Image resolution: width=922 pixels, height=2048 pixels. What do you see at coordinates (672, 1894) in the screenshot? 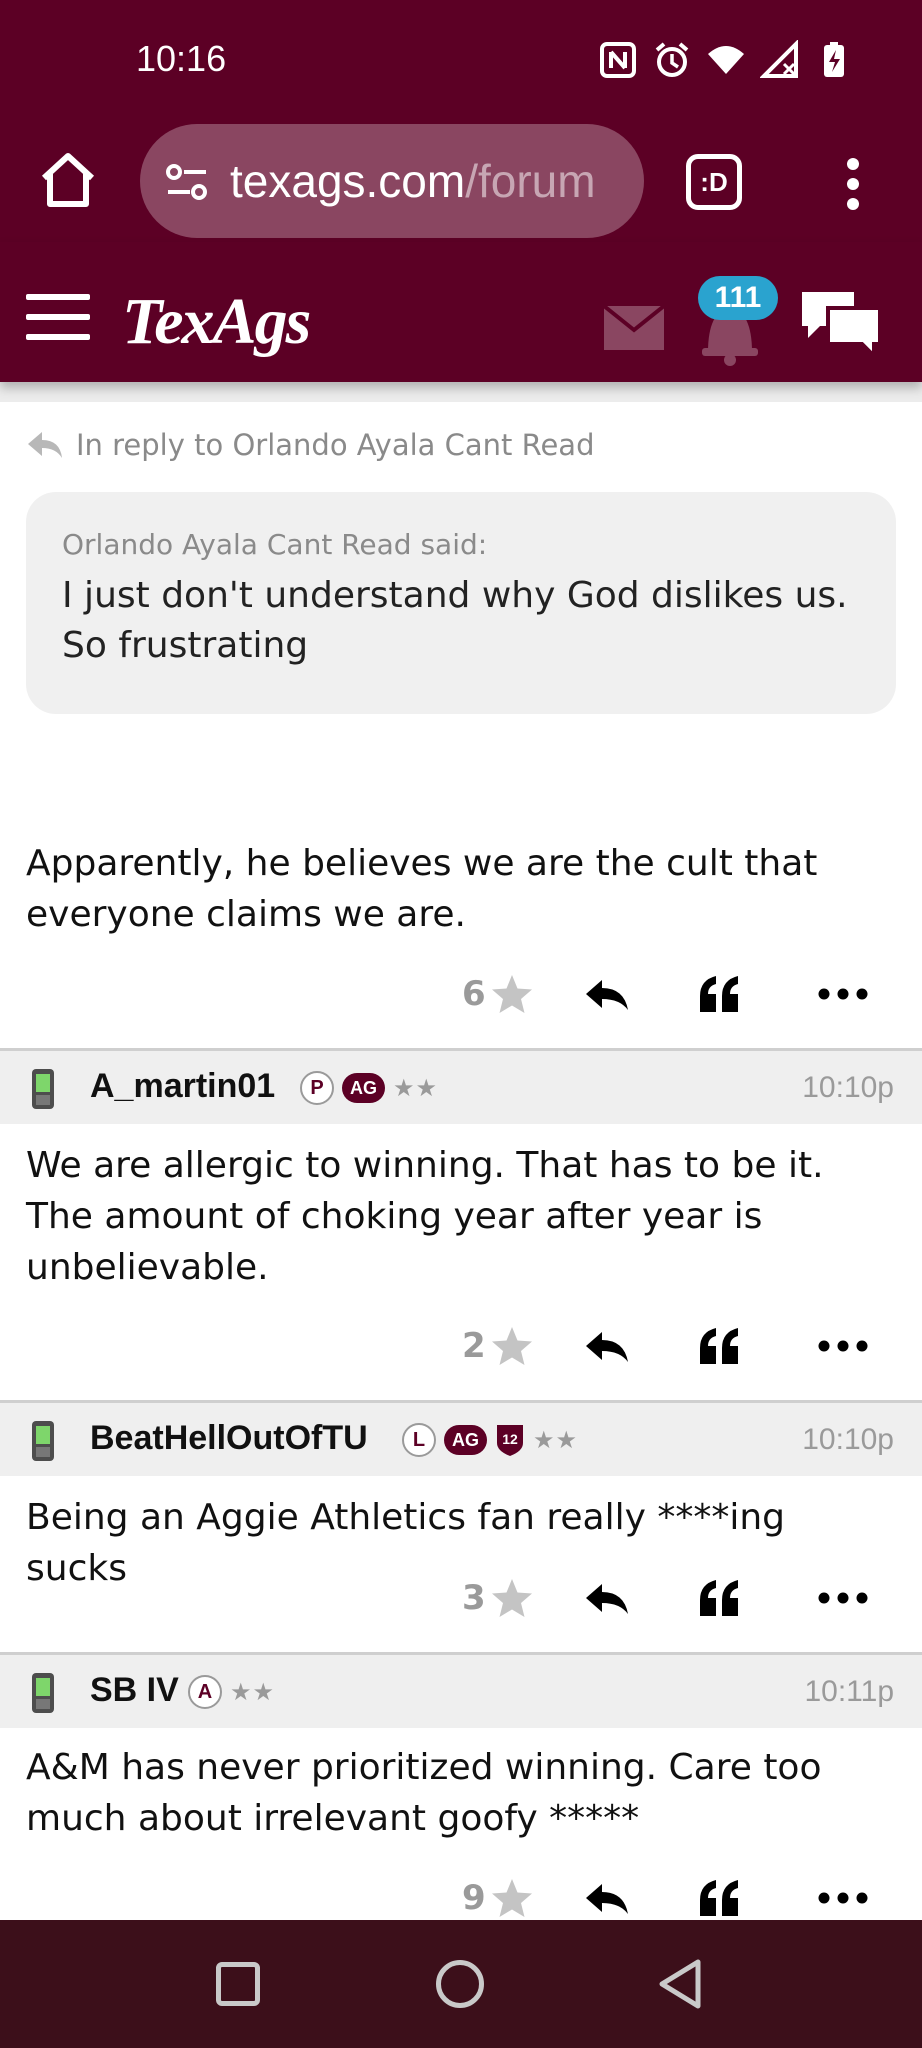
I see `post-actions: 9` at bounding box center [672, 1894].